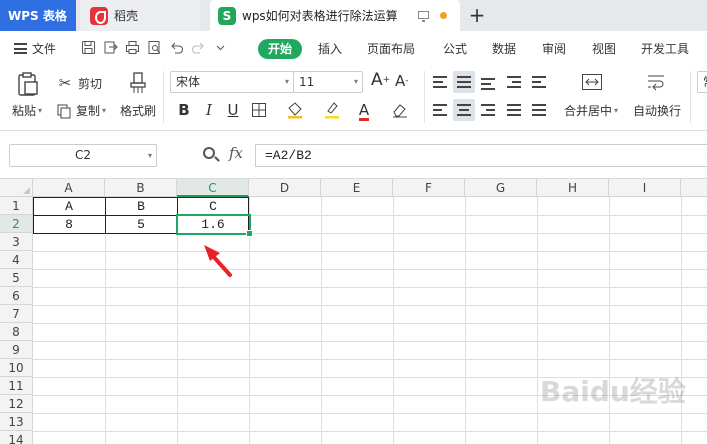 The width and height of the screenshot is (707, 444). Describe the element at coordinates (16, 437) in the screenshot. I see `row-header-14: 14` at that location.